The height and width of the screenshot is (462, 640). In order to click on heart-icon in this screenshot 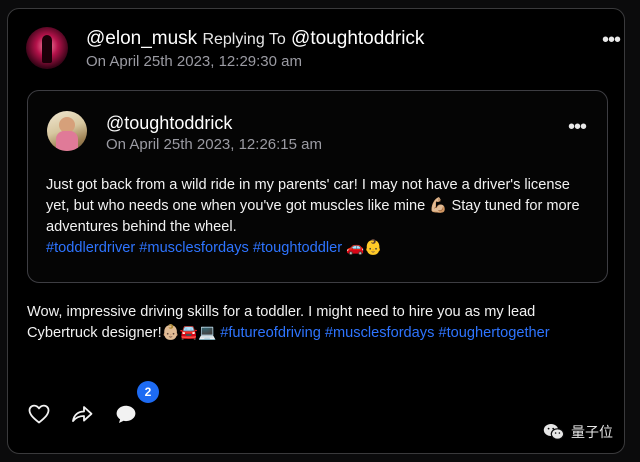, I will do `click(39, 414)`.